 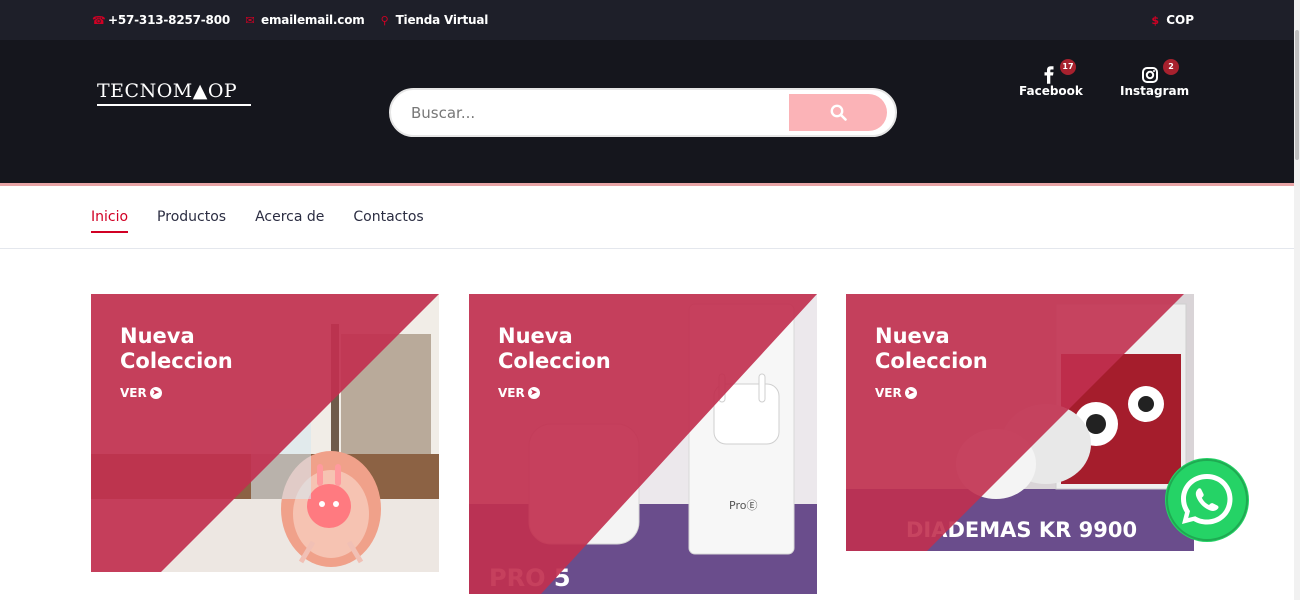 I want to click on envelope-icon: ✉, so click(x=250, y=20).